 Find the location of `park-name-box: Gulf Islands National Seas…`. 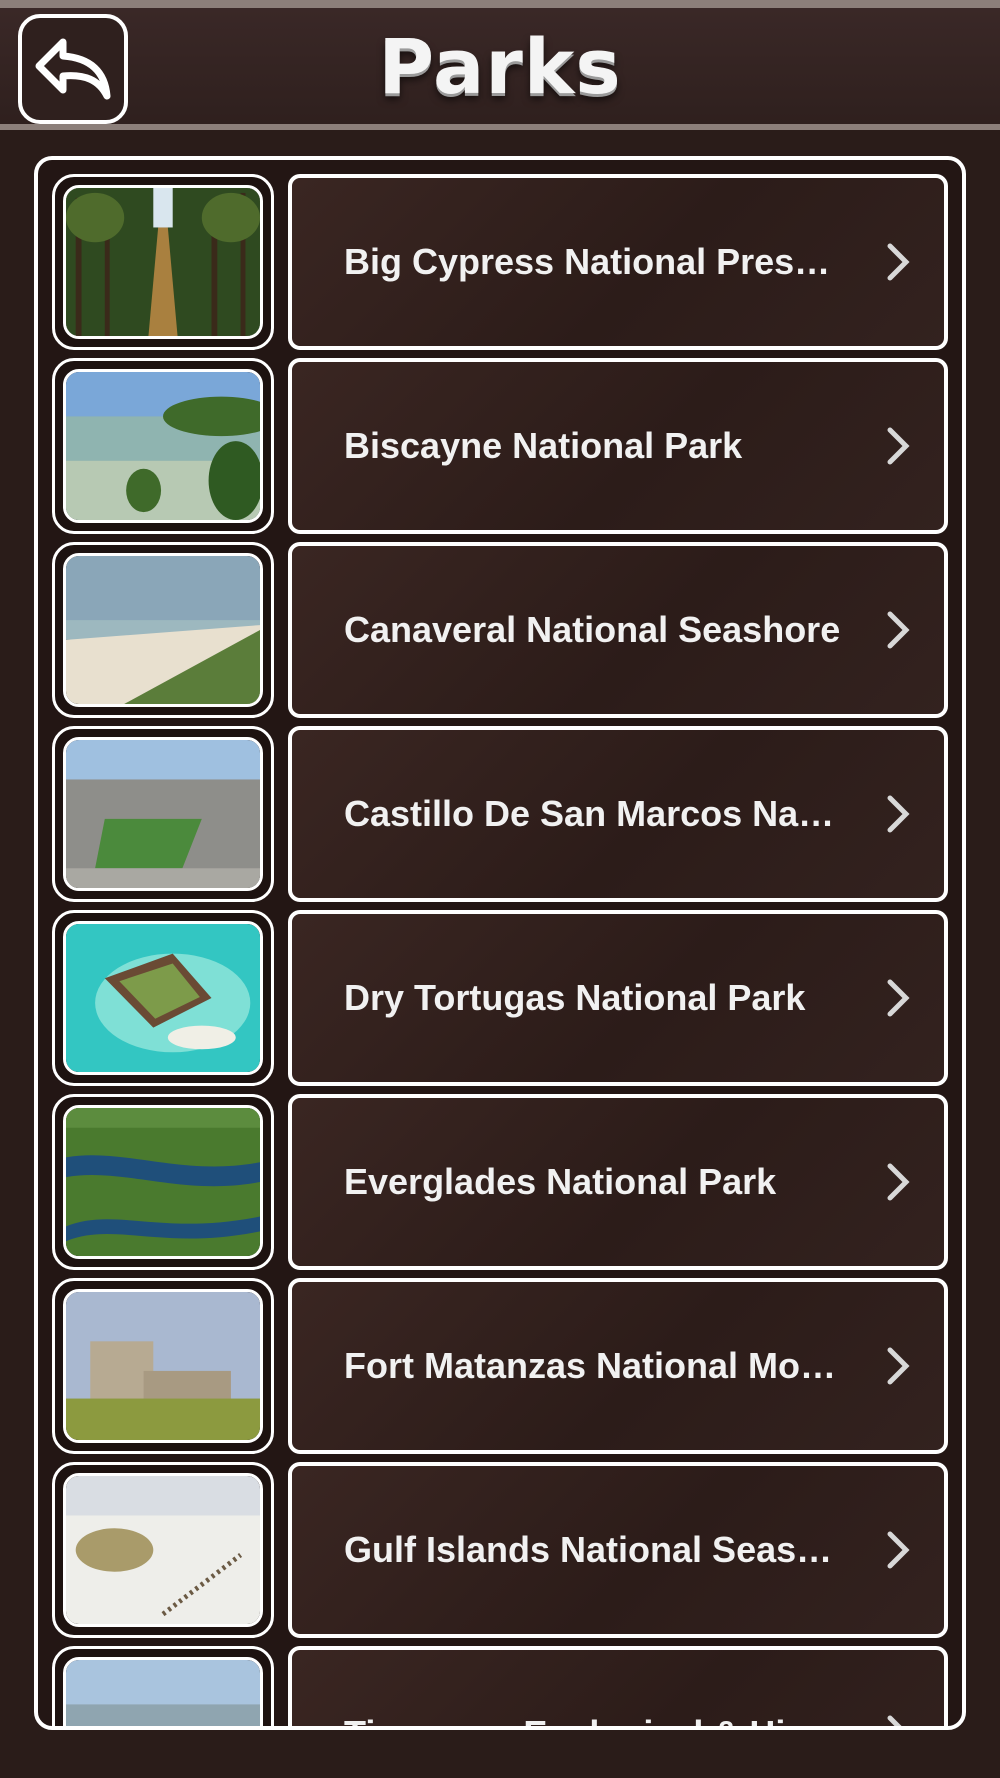

park-name-box: Gulf Islands National Seas… is located at coordinates (618, 1550).